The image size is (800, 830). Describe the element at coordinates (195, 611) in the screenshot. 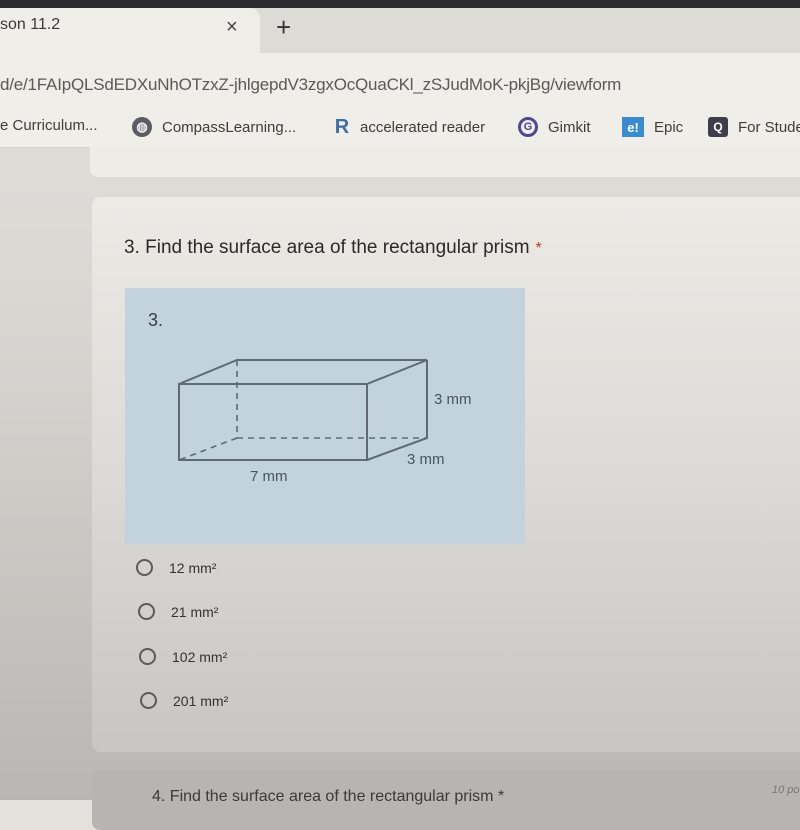

I see `option-label: 21 mm²` at that location.